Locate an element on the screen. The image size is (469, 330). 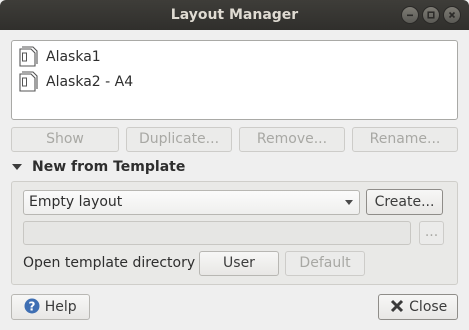
list-item-layout: Alaska1 is located at coordinates (58, 57).